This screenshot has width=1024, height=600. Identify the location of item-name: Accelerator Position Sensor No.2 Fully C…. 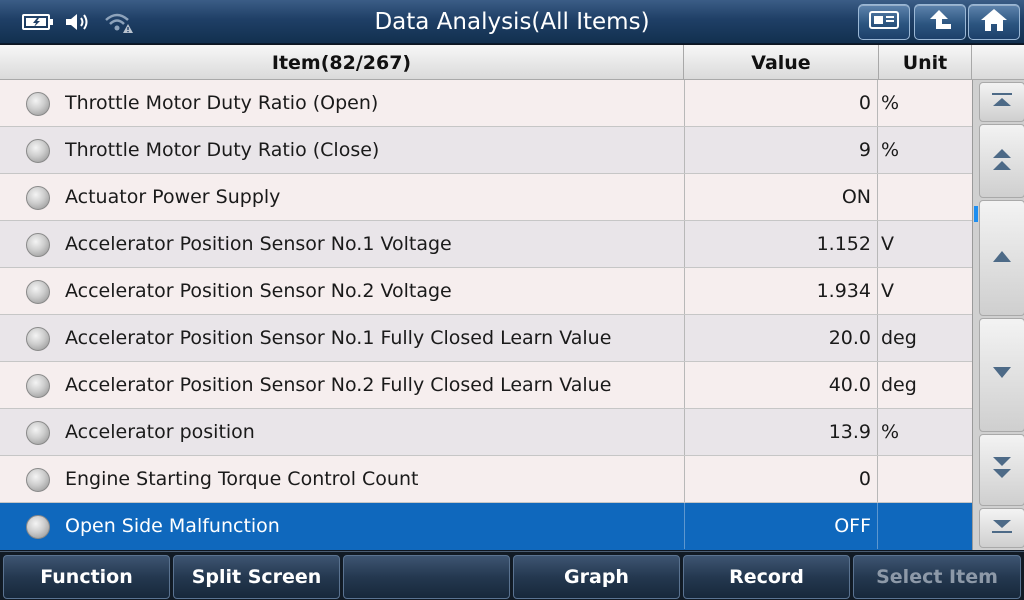
(338, 385).